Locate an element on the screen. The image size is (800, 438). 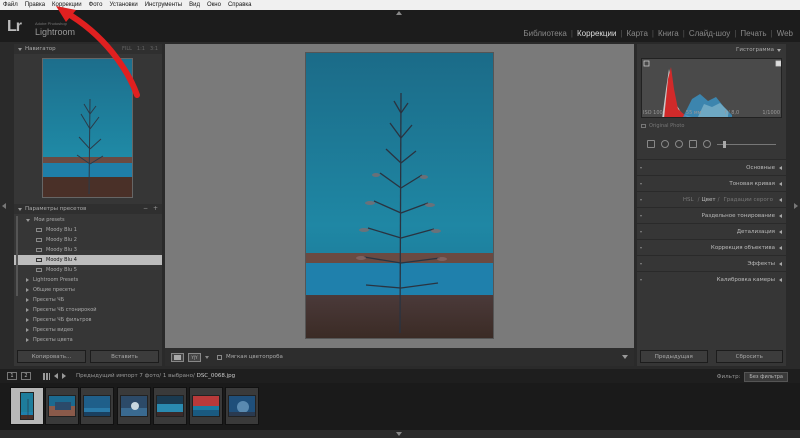
preset-item: Moody Blu 3 is located at coordinates (88, 250).